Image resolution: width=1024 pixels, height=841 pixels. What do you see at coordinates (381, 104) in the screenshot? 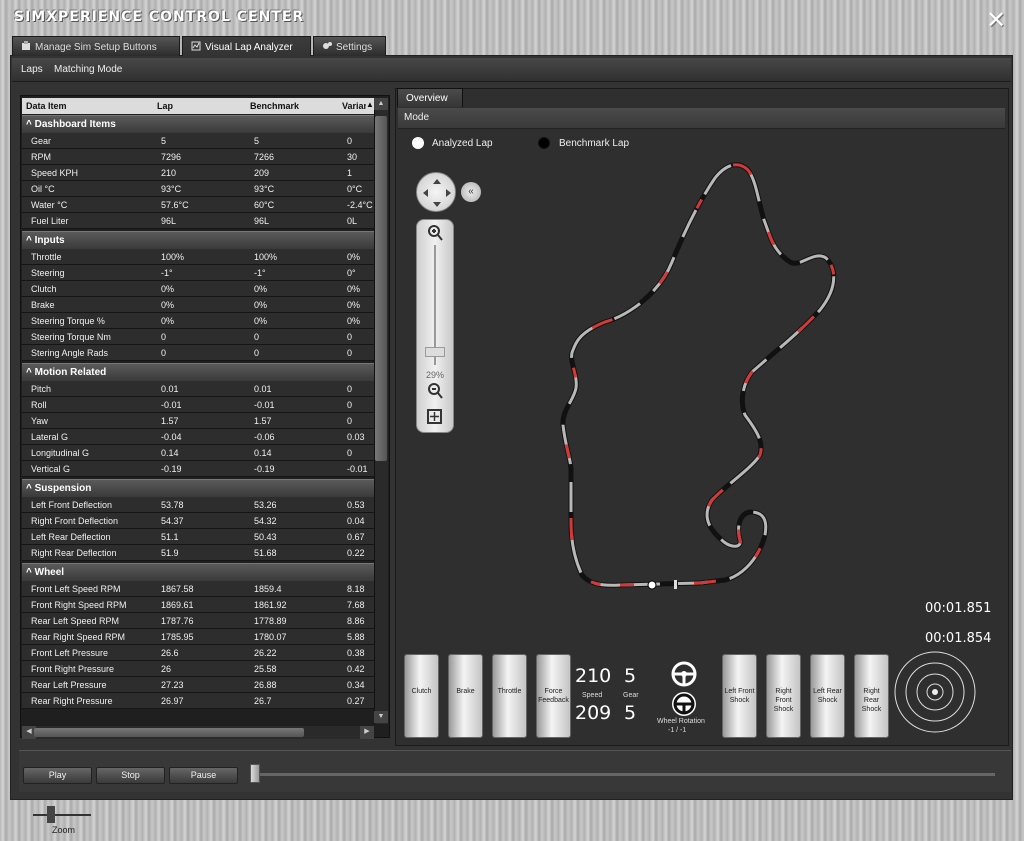
I see `scroll-up-icon: ▲` at bounding box center [381, 104].